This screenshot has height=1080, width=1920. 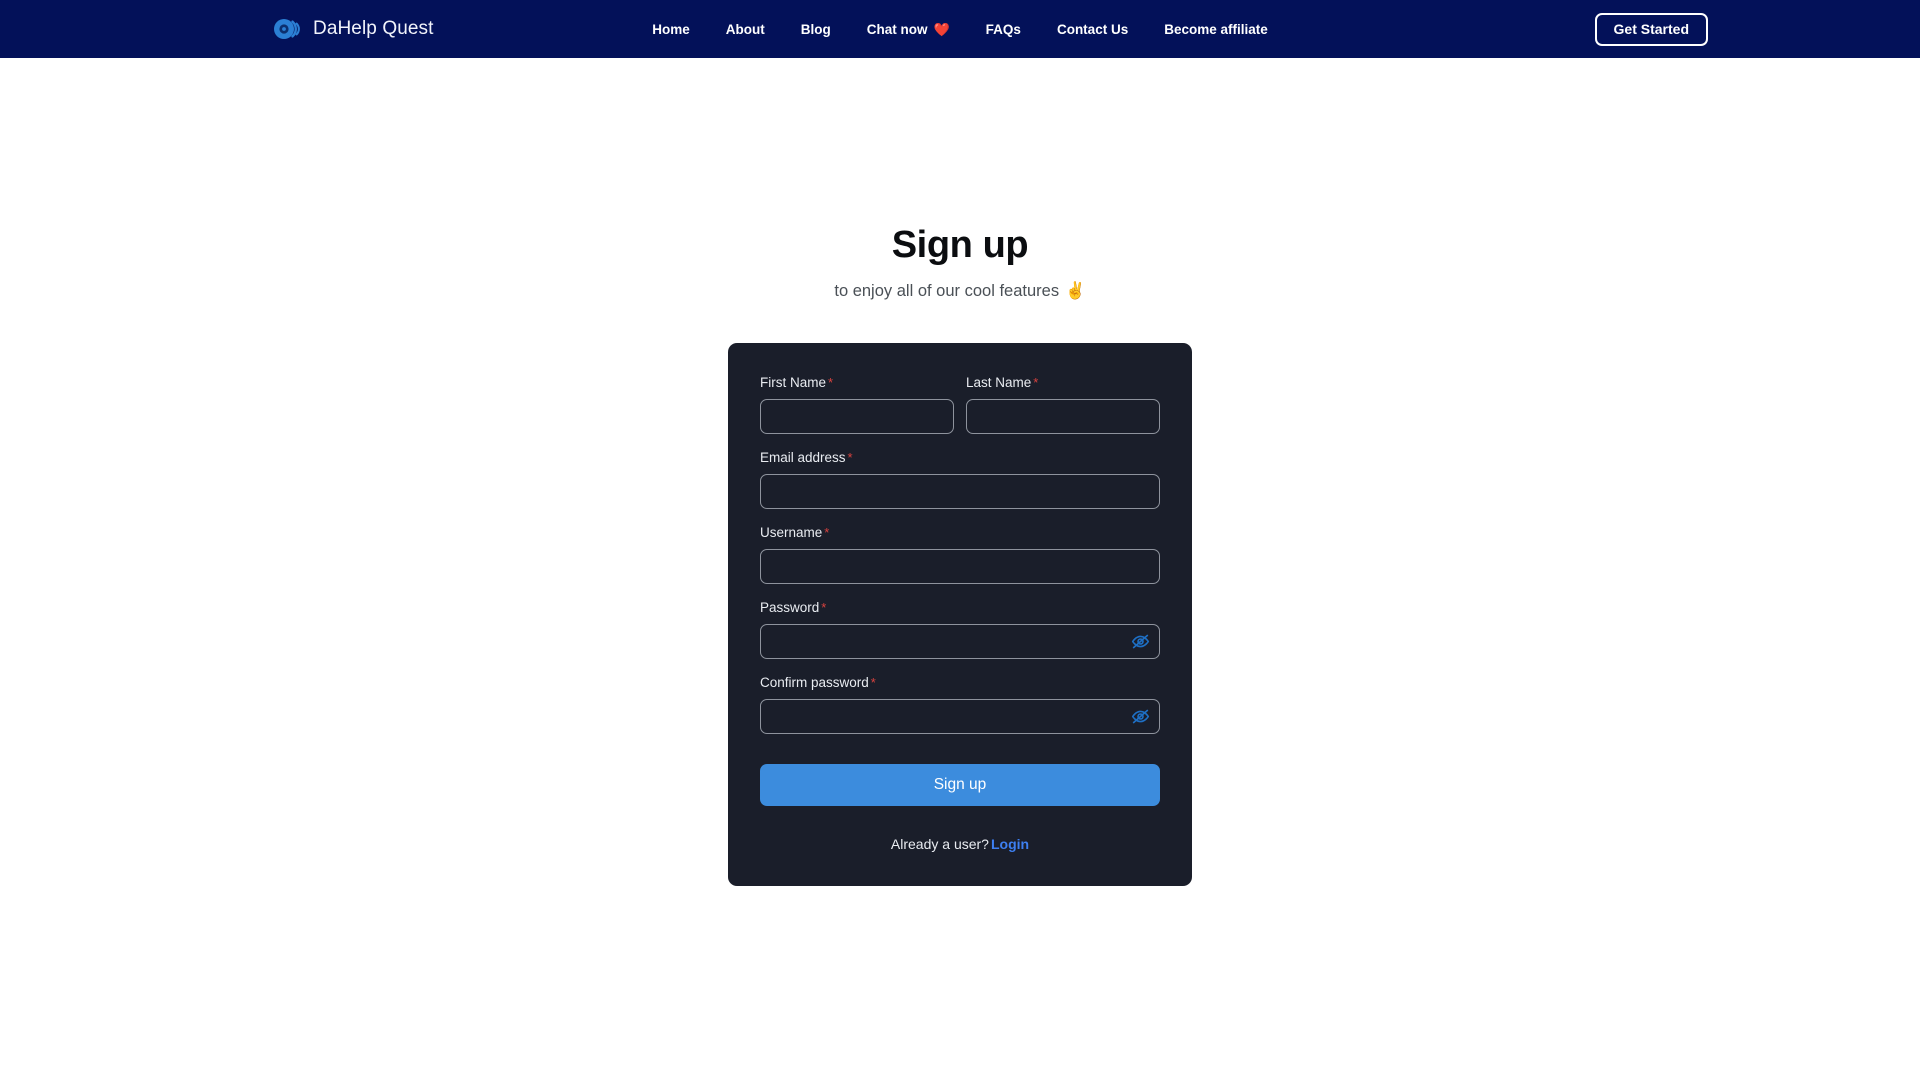 What do you see at coordinates (373, 28) in the screenshot?
I see `brand-name: DaHelp Quest` at bounding box center [373, 28].